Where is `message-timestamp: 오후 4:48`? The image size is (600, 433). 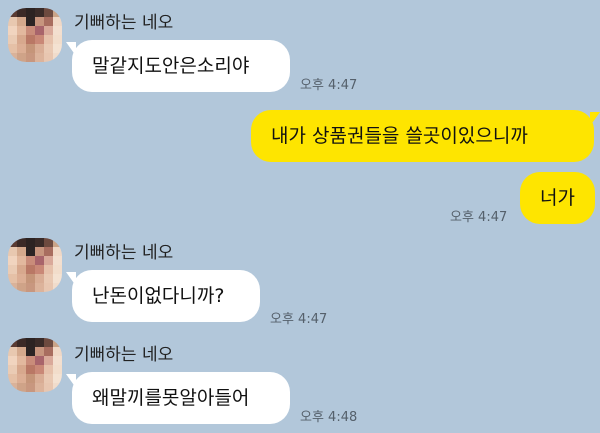
message-timestamp: 오후 4:48 is located at coordinates (329, 417).